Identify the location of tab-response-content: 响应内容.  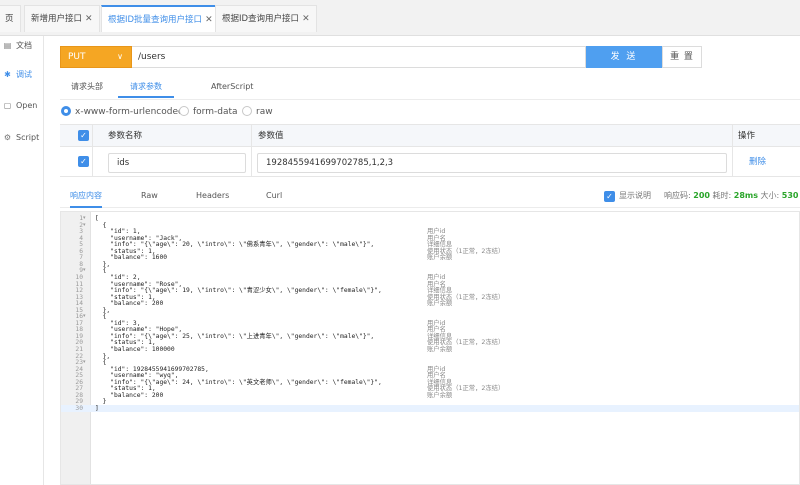
(86, 197).